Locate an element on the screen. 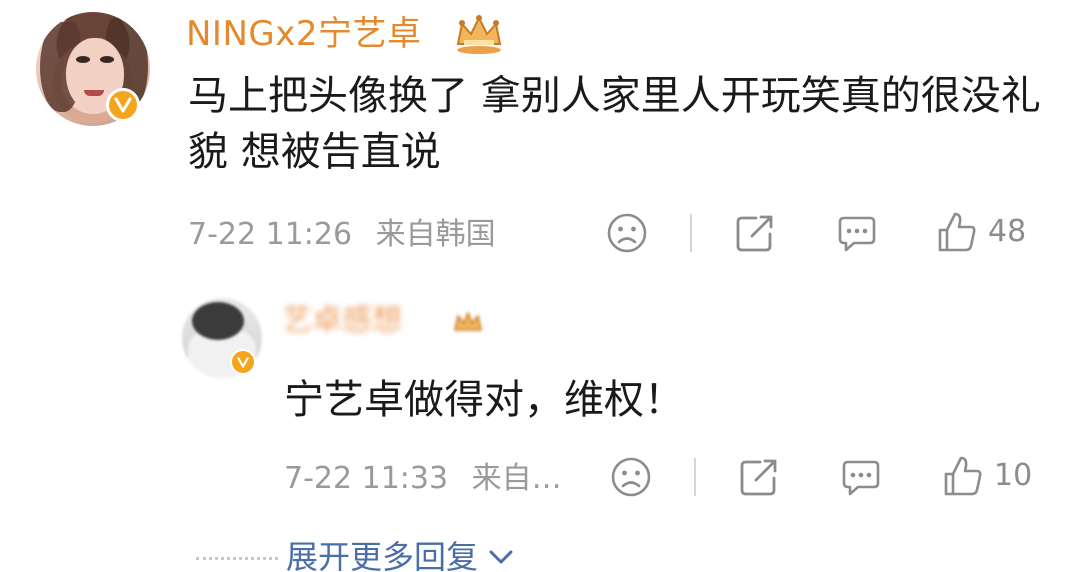 This screenshot has height=572, width=1078. reply-text: 宁艺卓做得对，维权！ is located at coordinates (484, 400).